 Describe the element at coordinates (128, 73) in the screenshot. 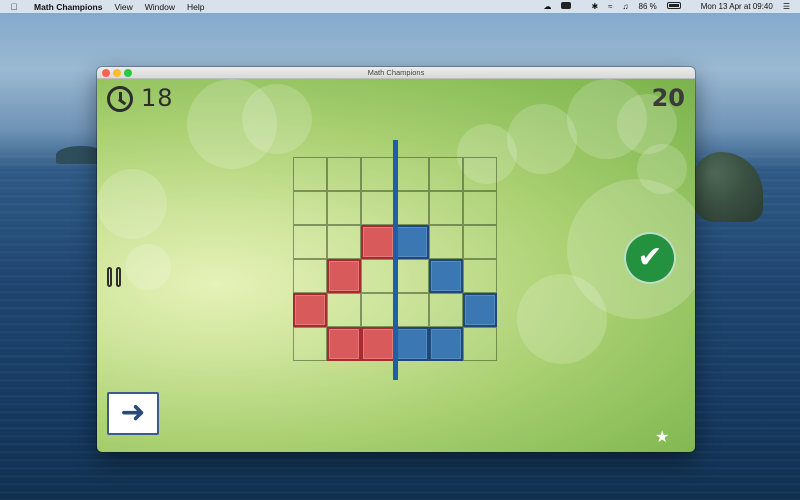

I see `maximize-window-button` at that location.